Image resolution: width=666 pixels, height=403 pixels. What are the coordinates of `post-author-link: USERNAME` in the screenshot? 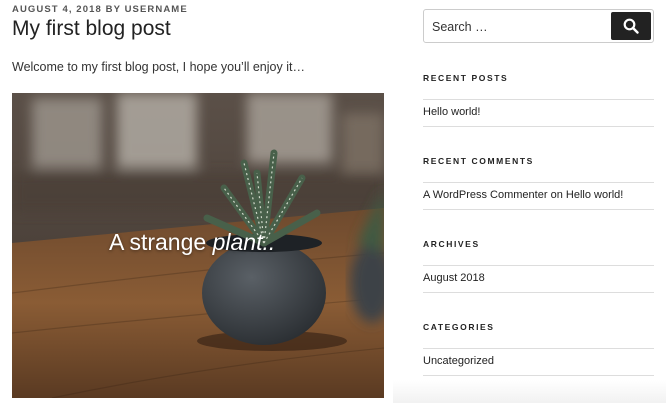 It's located at (156, 9).